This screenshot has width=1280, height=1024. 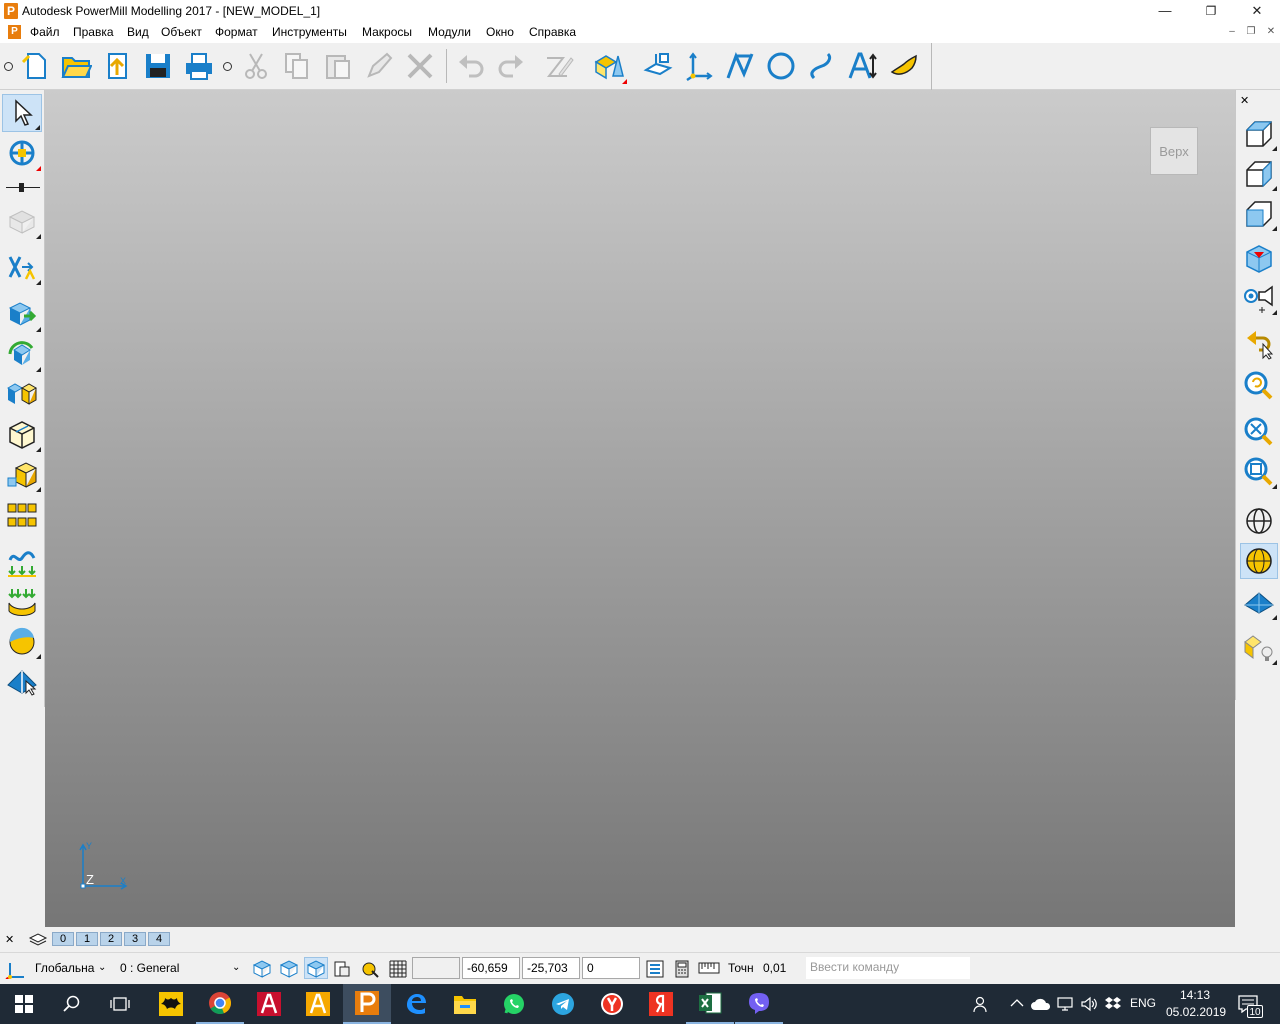 What do you see at coordinates (1259, 258) in the screenshot?
I see `view-top-button` at bounding box center [1259, 258].